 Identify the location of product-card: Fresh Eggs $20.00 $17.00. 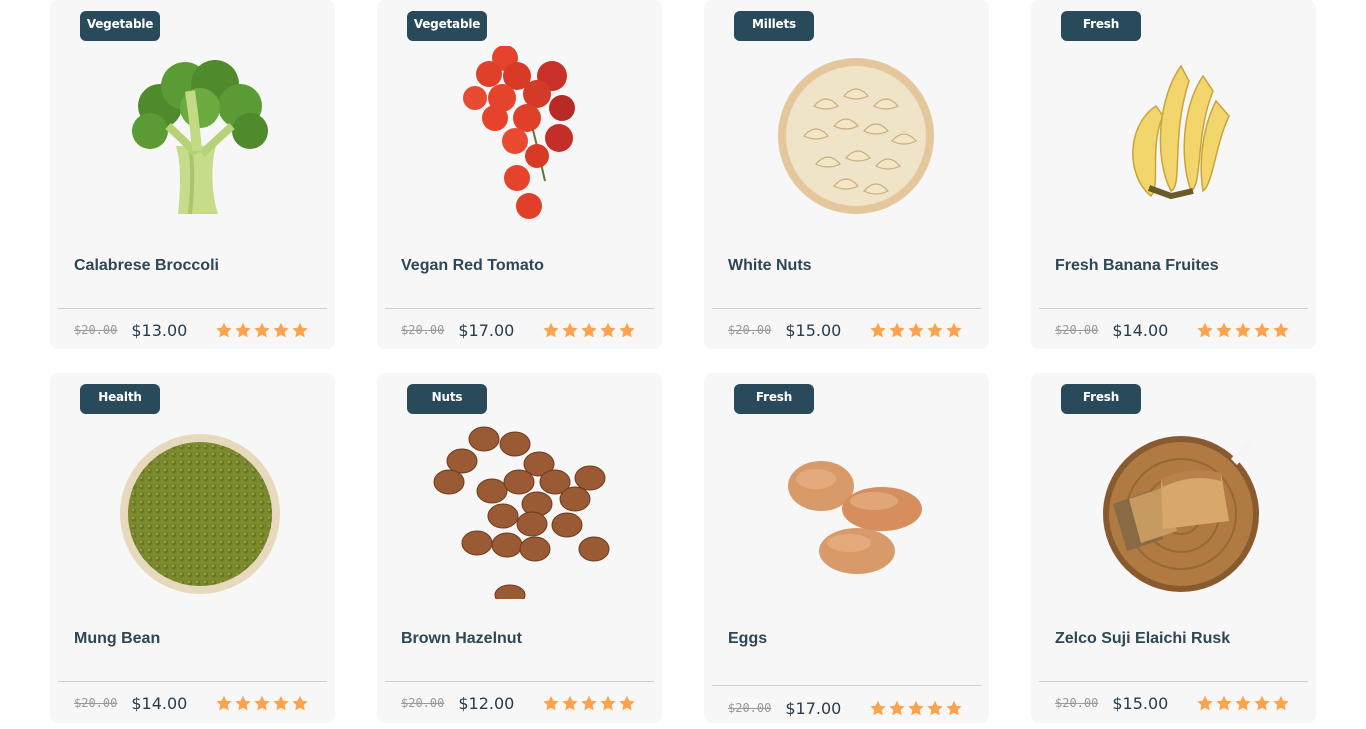
(846, 548).